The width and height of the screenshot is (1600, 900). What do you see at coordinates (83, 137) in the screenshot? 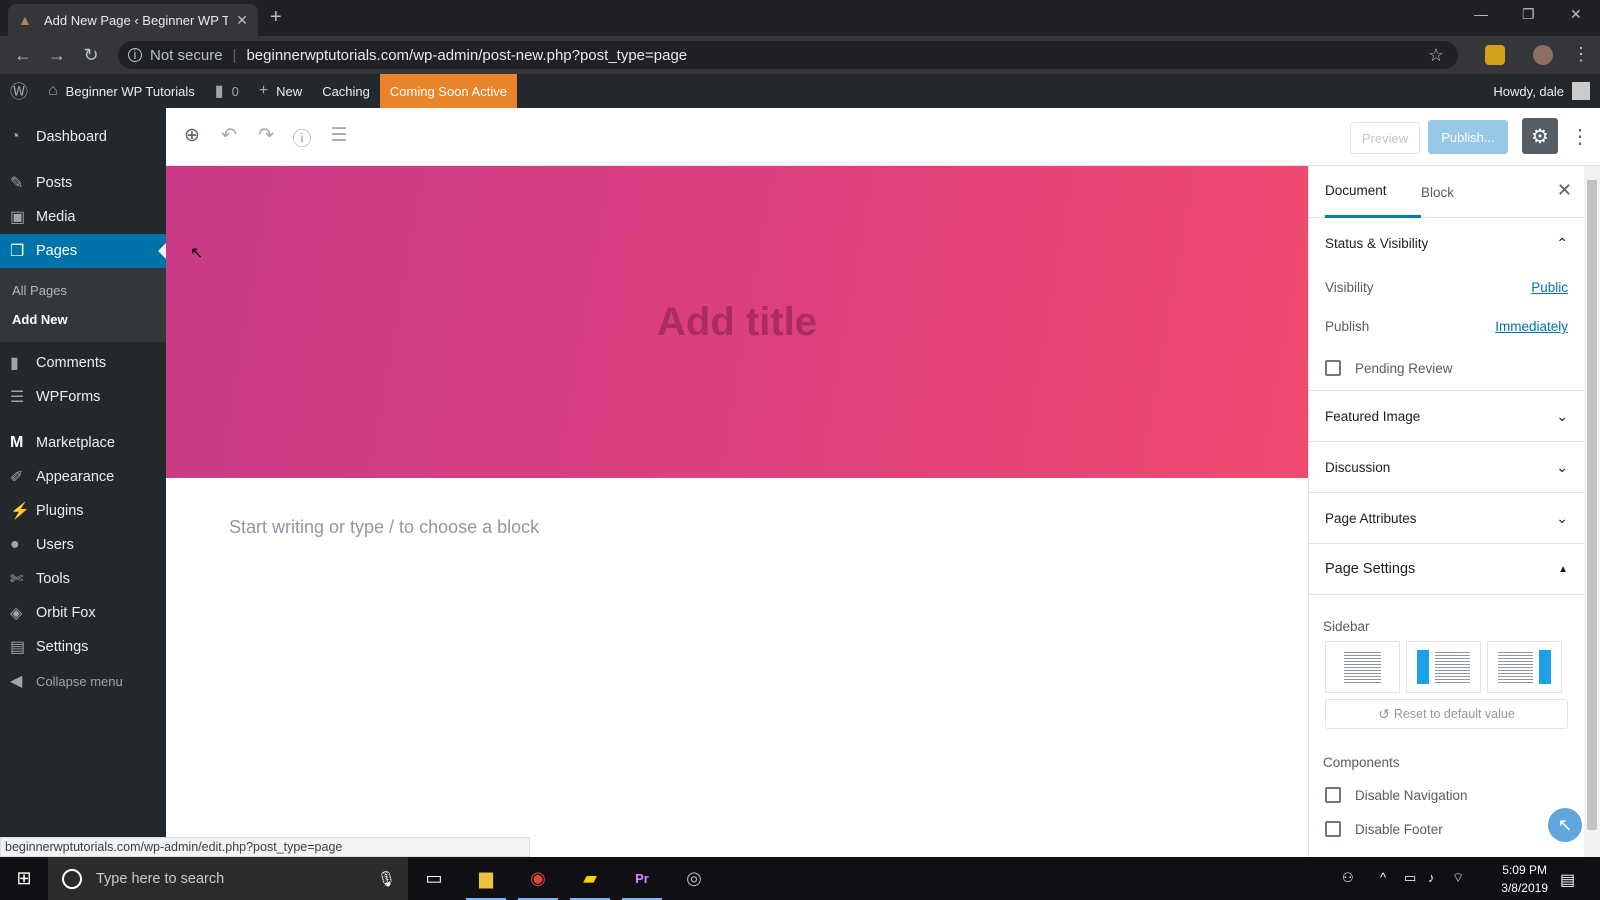
I see `sidebar-item-dashboard: ◔ Dashboard` at bounding box center [83, 137].